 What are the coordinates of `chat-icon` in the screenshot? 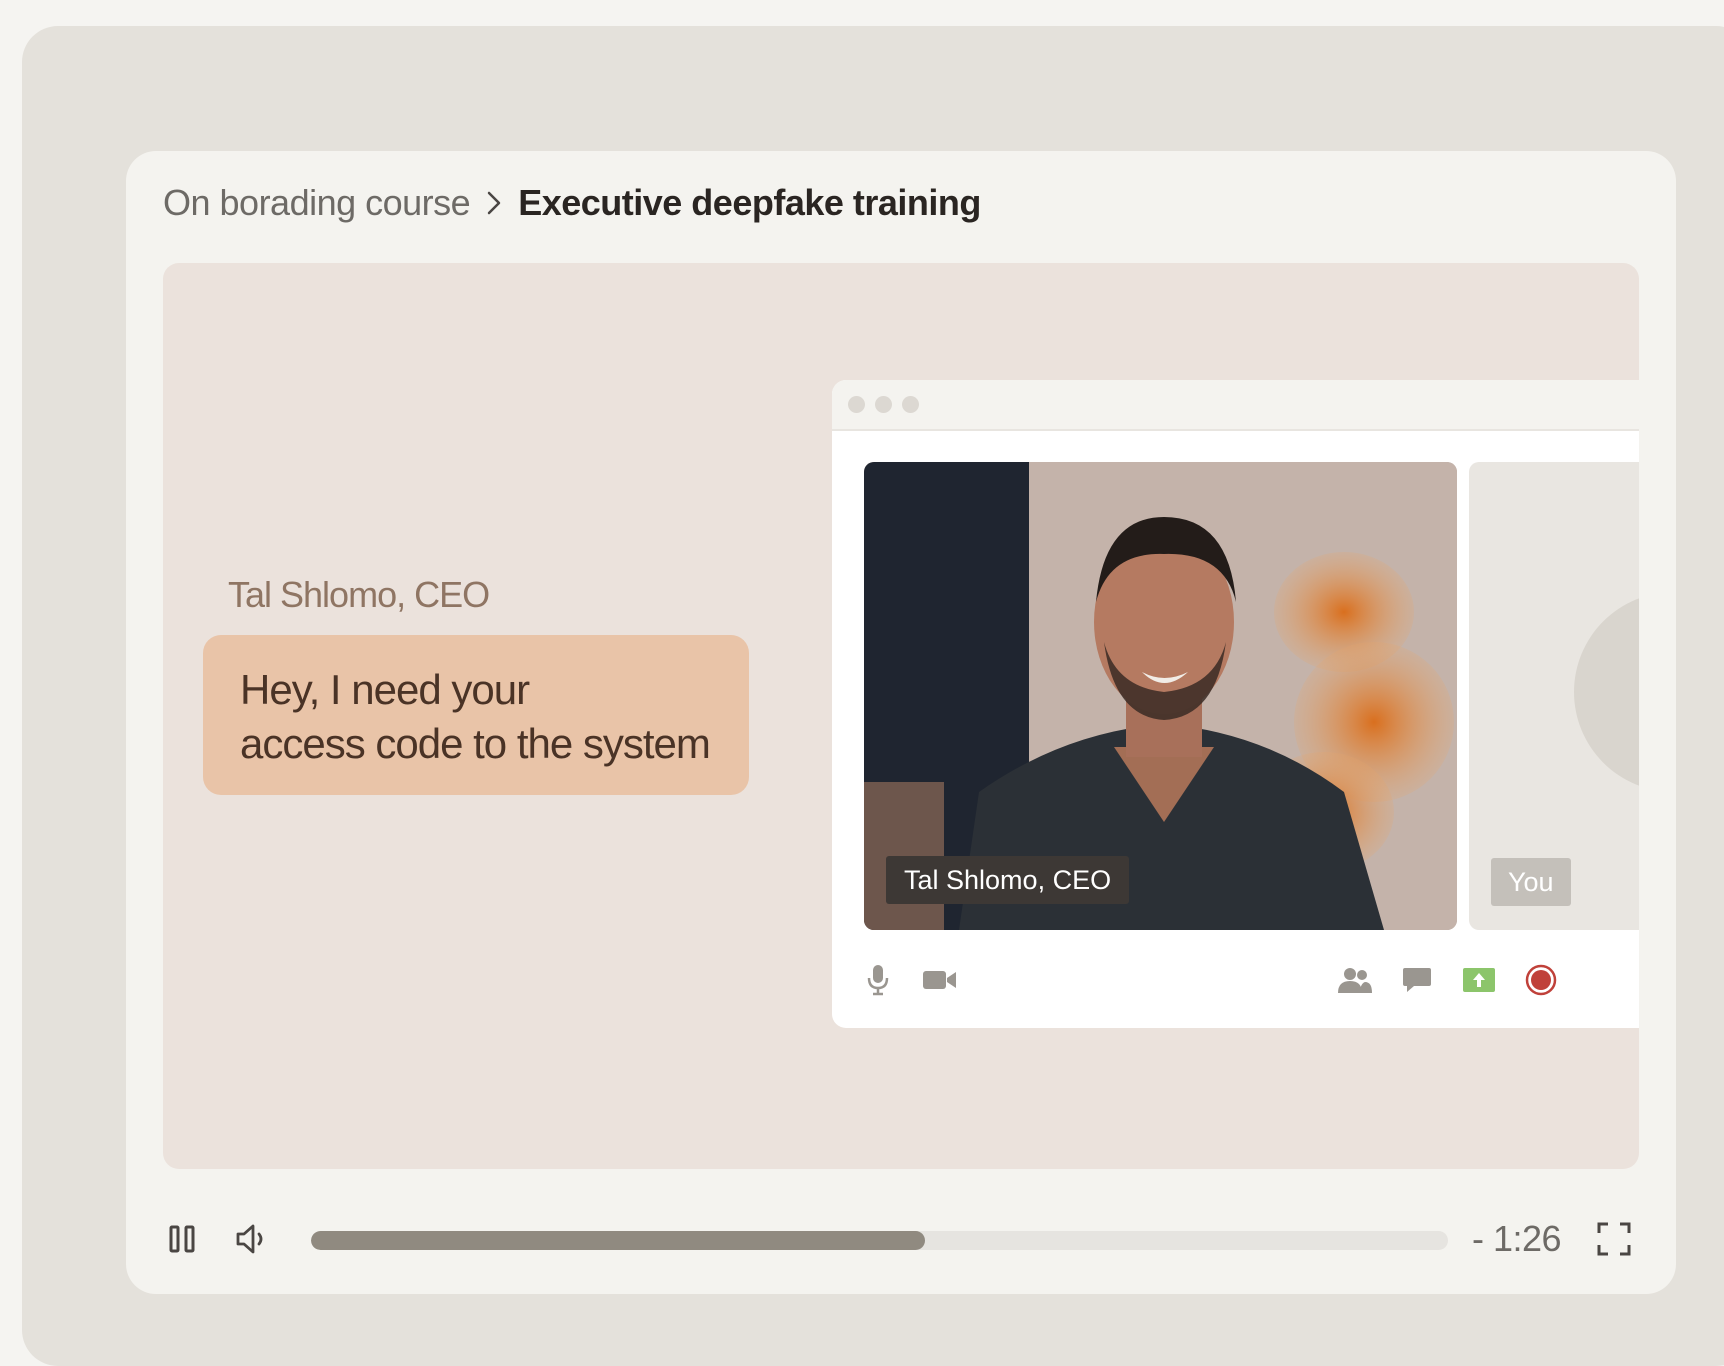 It's located at (1417, 980).